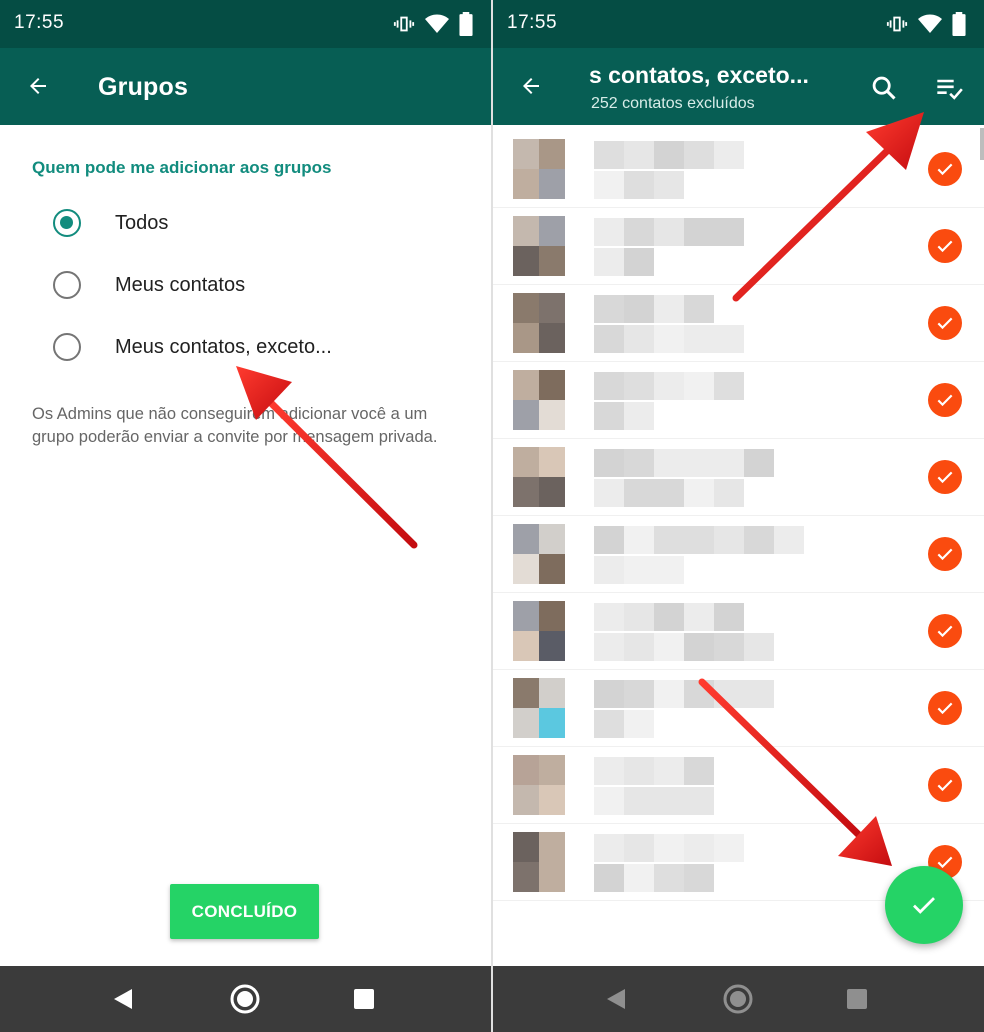  What do you see at coordinates (67, 223) in the screenshot?
I see `radio-button-checked` at bounding box center [67, 223].